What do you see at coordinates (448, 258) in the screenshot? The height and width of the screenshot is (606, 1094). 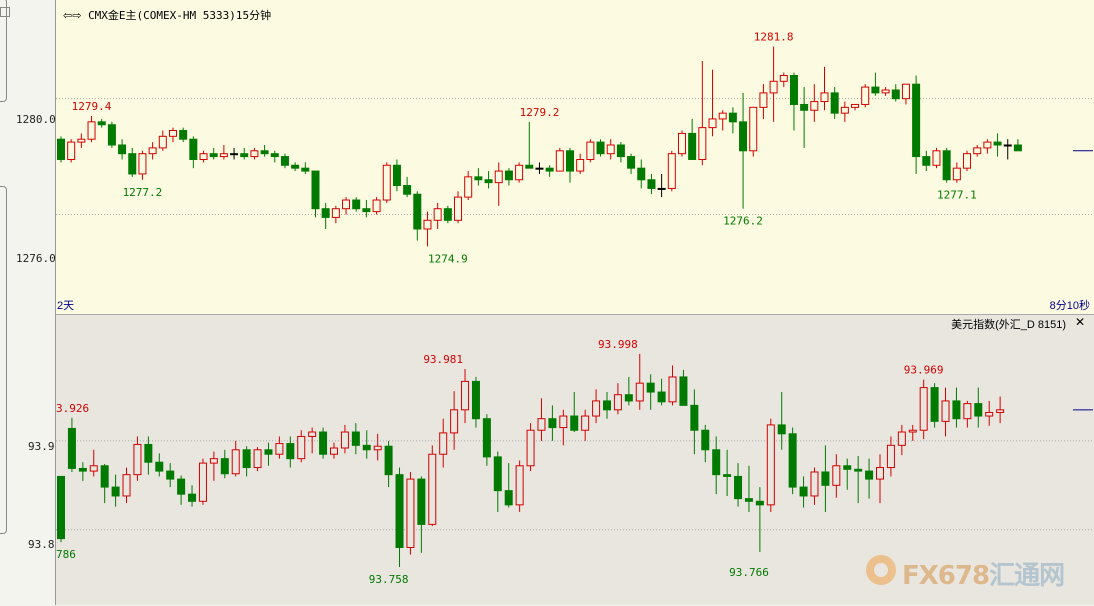 I see `price-annotation-2: 1274.9` at bounding box center [448, 258].